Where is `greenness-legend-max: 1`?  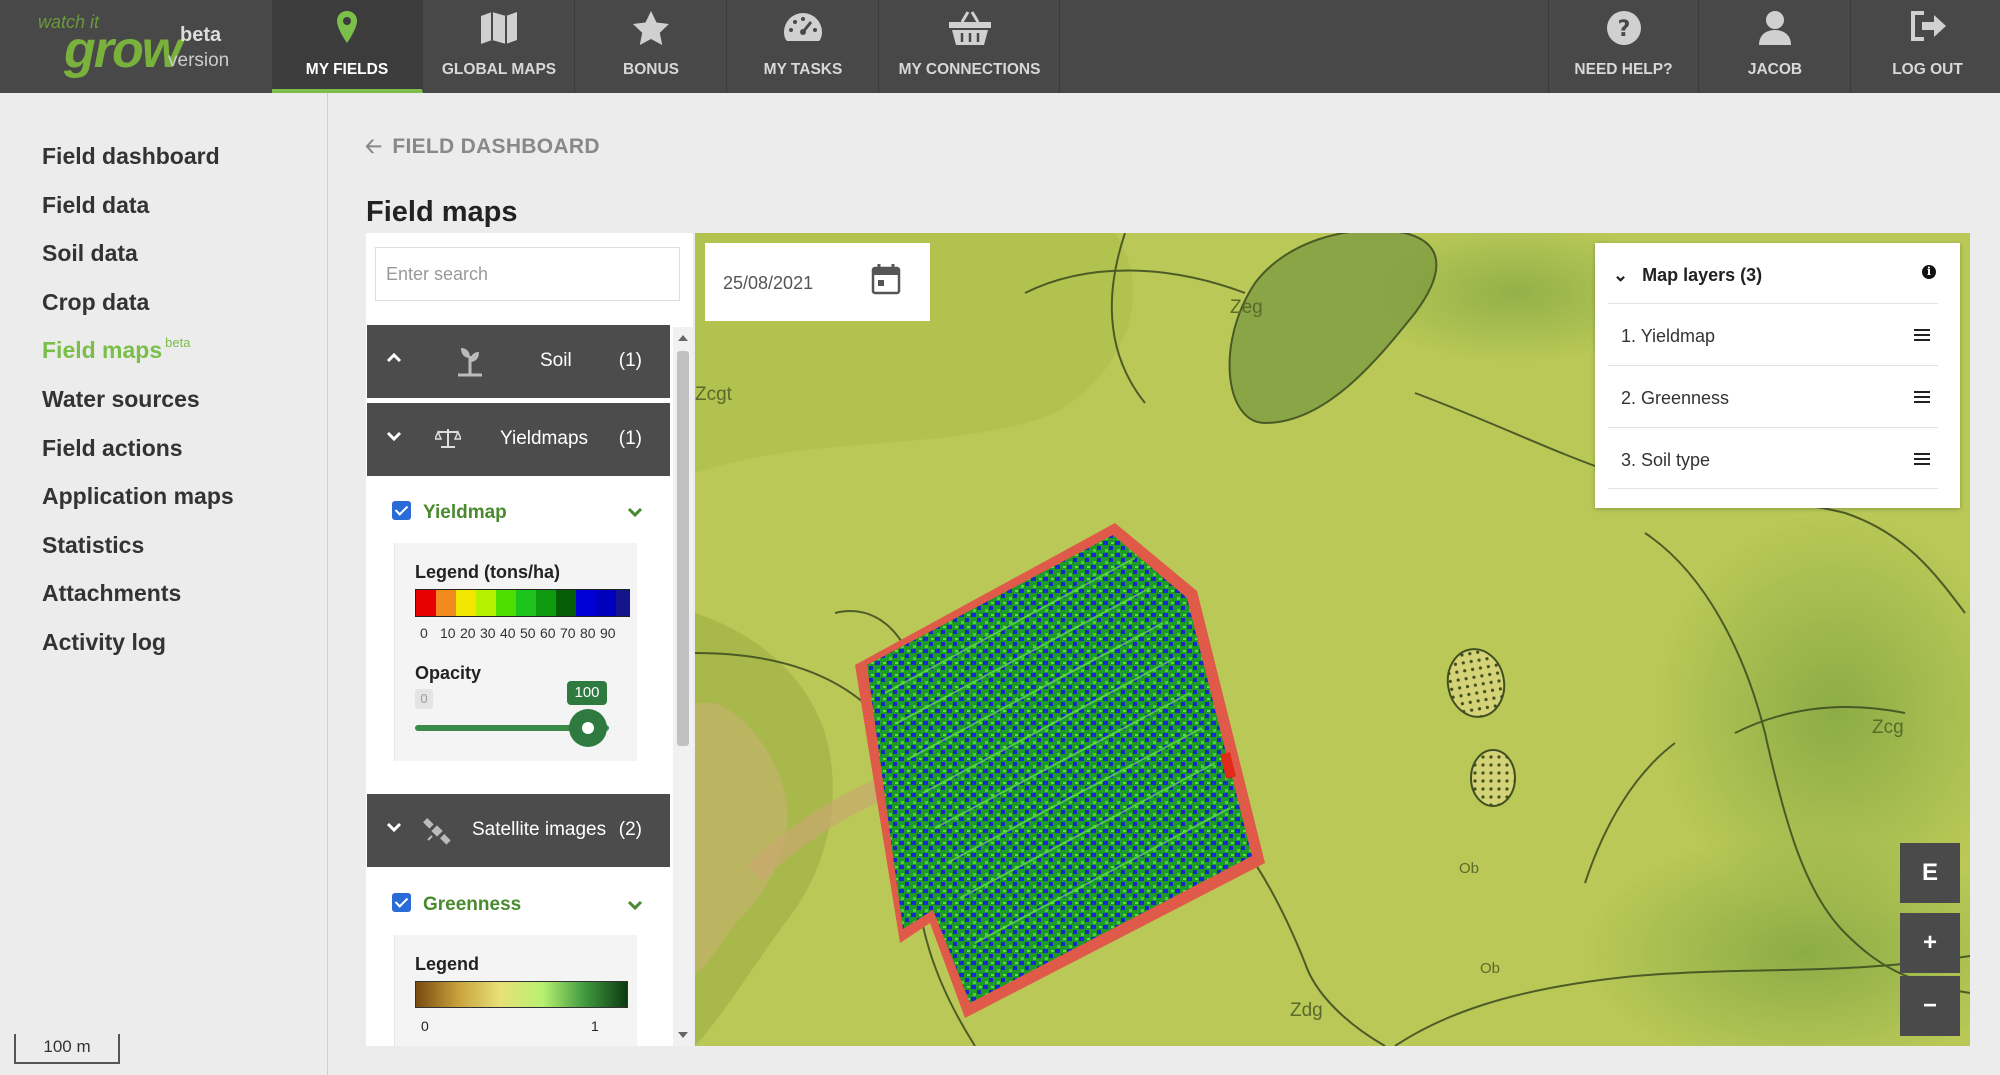
greenness-legend-max: 1 is located at coordinates (595, 1026).